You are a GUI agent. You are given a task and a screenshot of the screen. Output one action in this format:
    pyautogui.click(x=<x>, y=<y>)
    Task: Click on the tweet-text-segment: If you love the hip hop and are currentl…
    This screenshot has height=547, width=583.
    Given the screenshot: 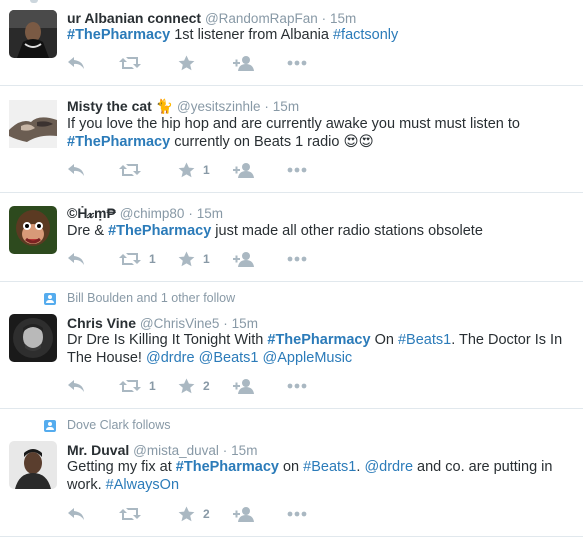 What is the action you would take?
    pyautogui.click(x=293, y=124)
    